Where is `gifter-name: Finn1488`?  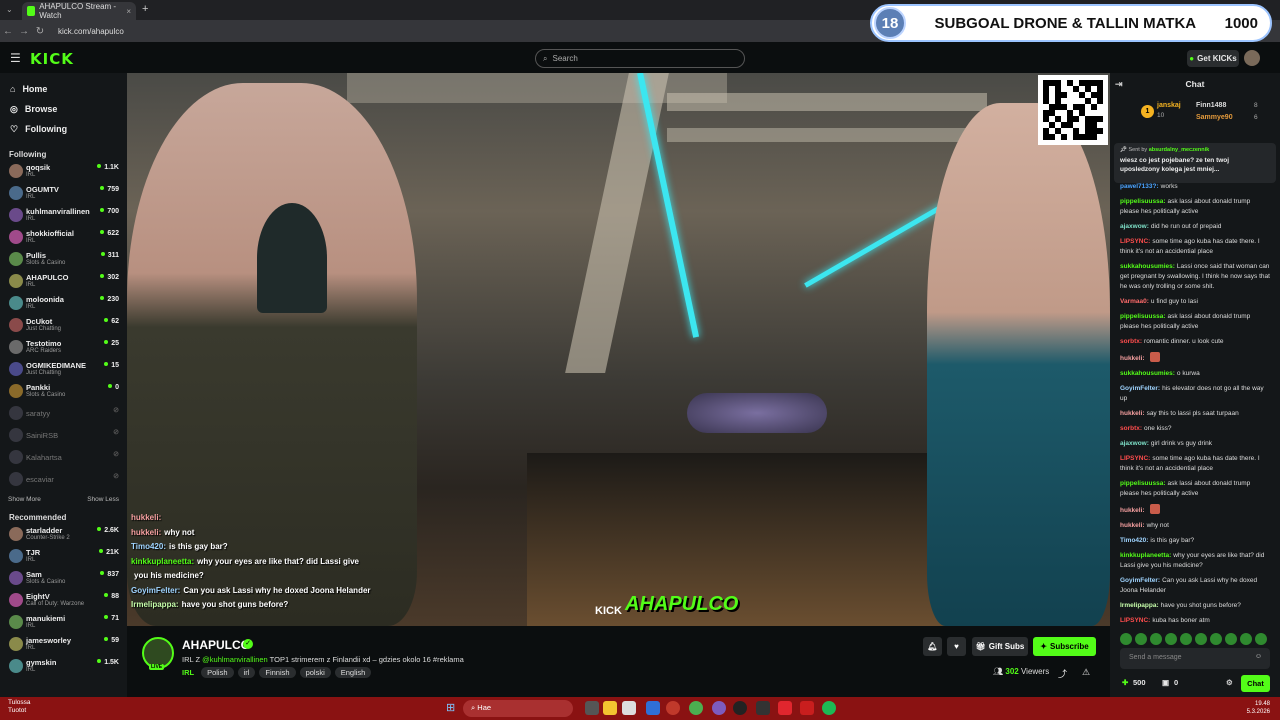 gifter-name: Finn1488 is located at coordinates (1211, 105).